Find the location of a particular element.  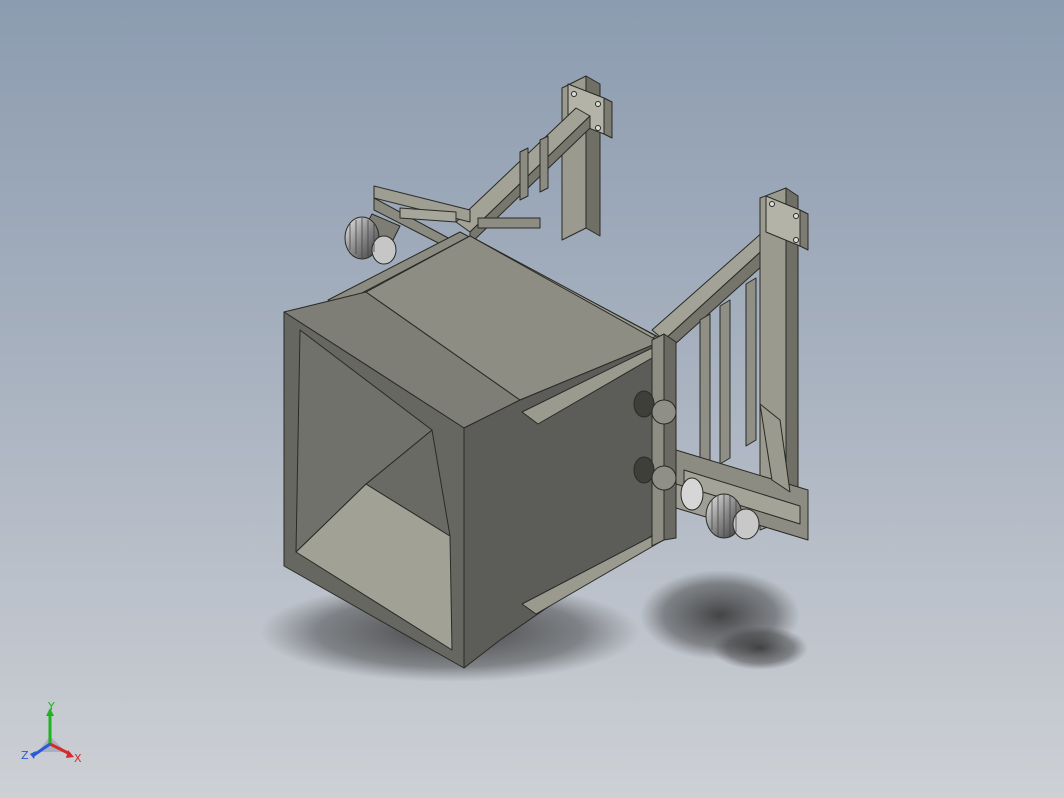

rear-support-column is located at coordinates (587, 158).